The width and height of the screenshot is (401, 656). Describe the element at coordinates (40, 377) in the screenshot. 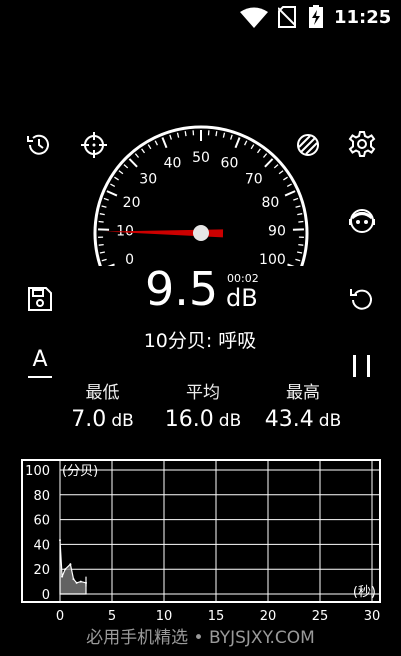

I see `weighting-underline` at that location.